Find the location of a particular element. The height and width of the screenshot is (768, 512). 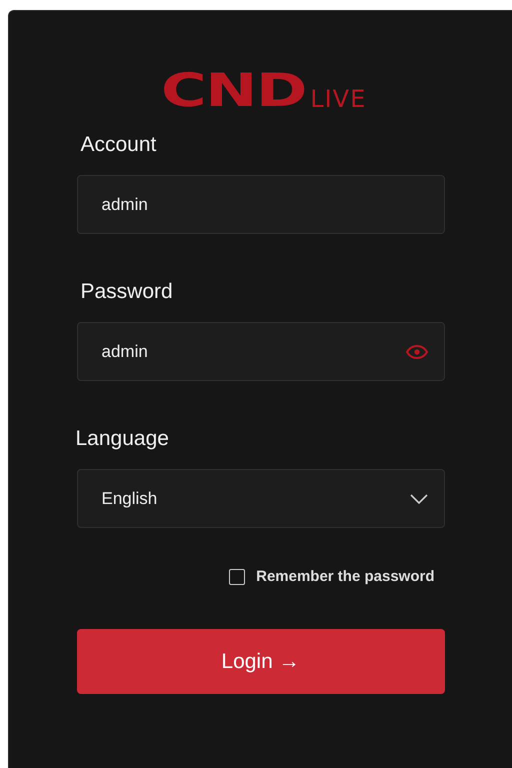

field-label: Language is located at coordinates (123, 439).